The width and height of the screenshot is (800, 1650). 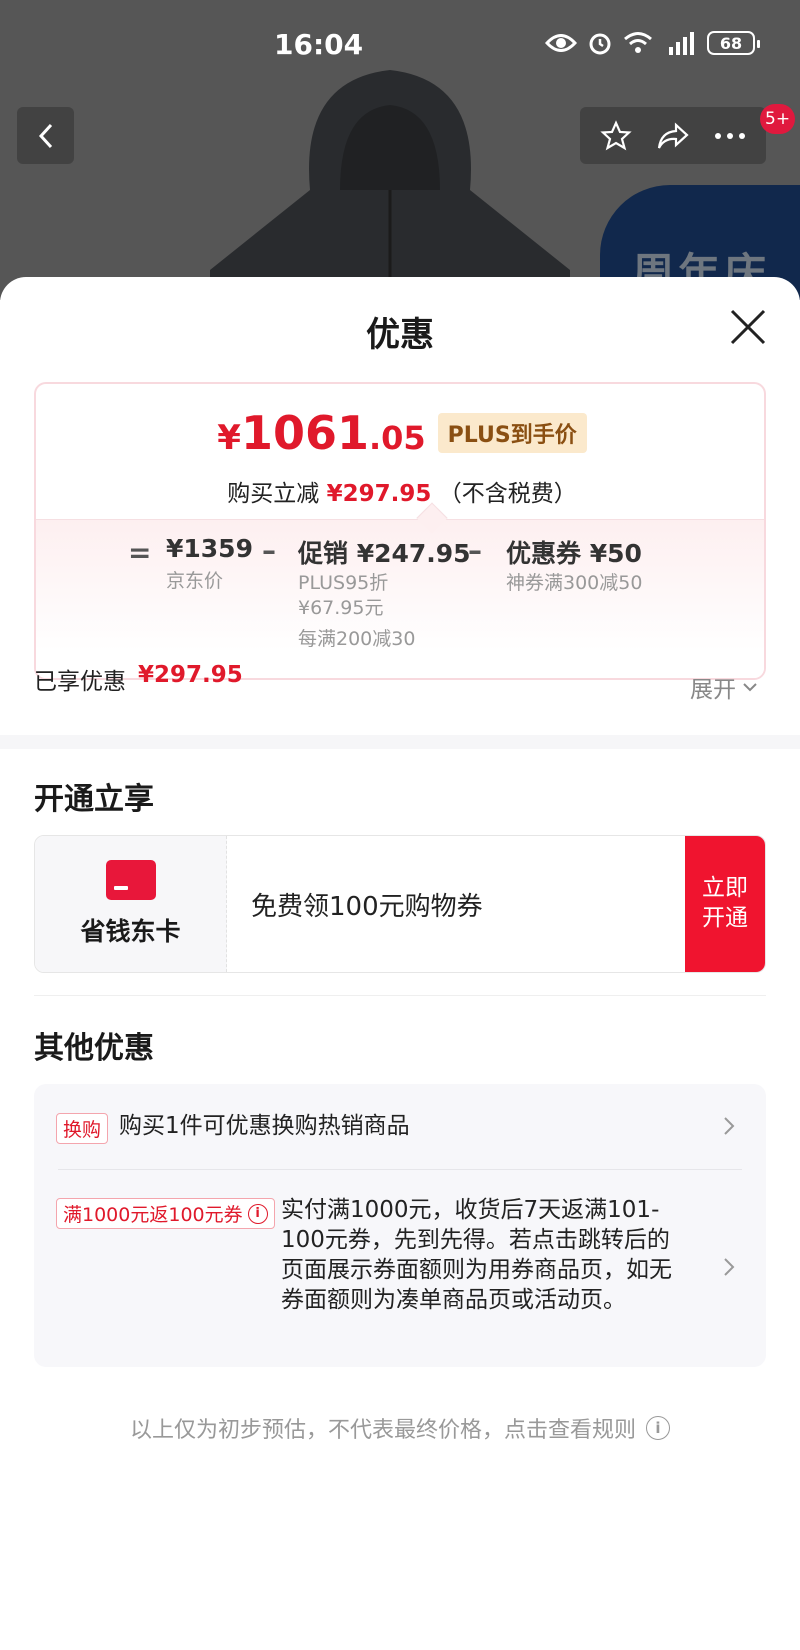 I want to click on save-prefix: 购买立减, so click(x=273, y=494).